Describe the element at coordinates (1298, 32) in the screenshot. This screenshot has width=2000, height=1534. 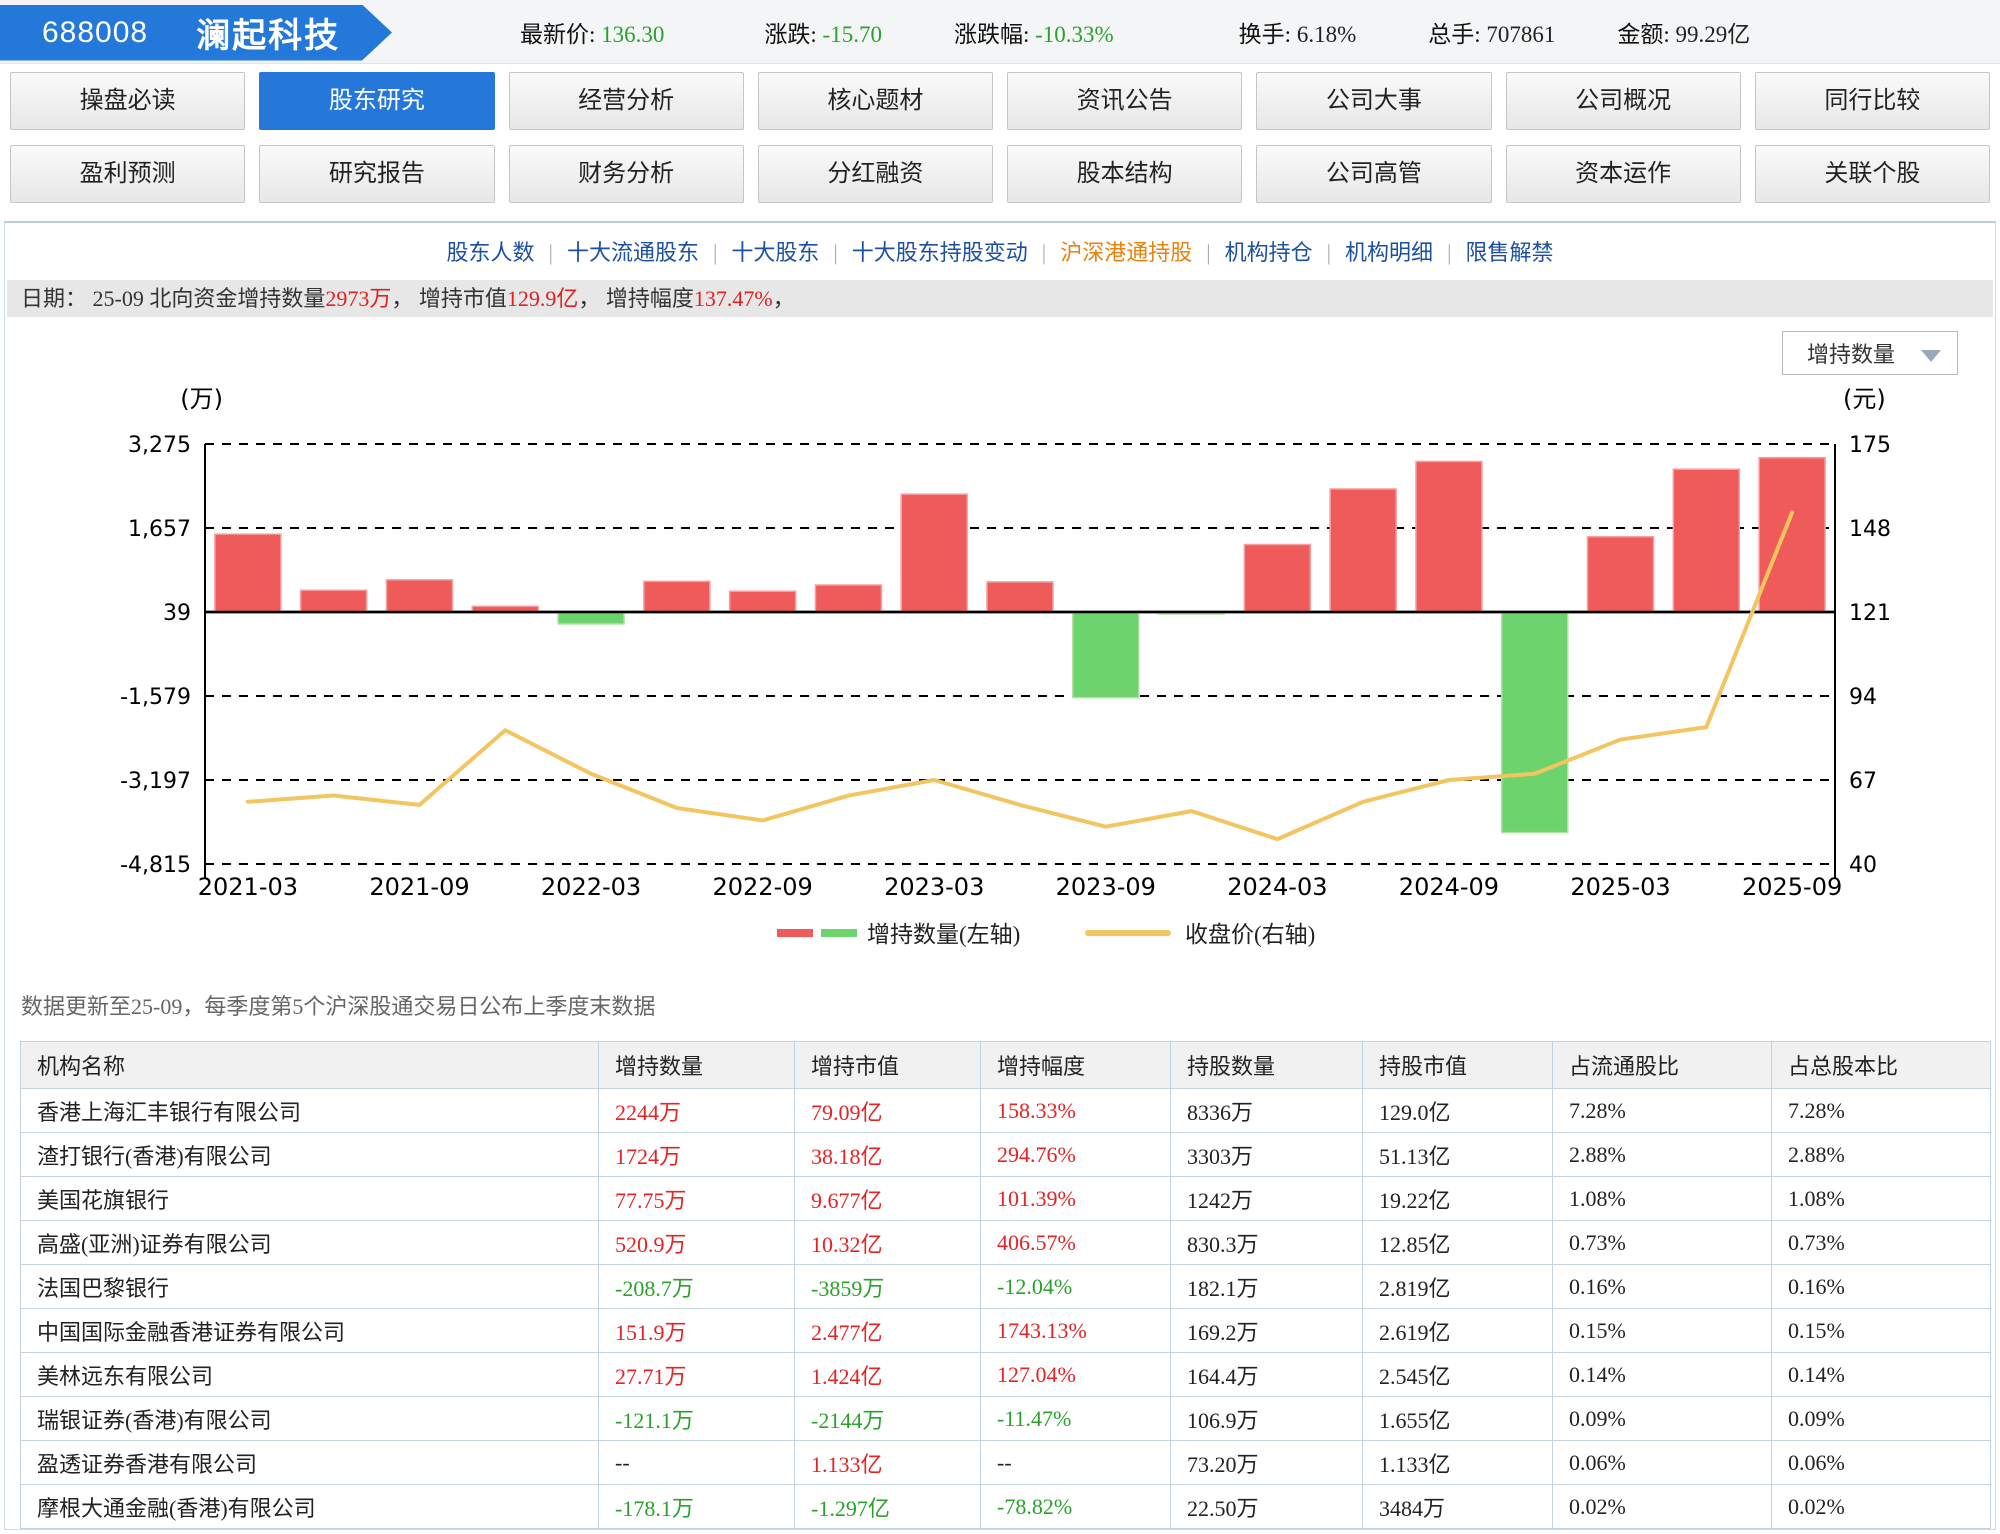
I see `stat-item-4: 换手: 6.18%` at that location.